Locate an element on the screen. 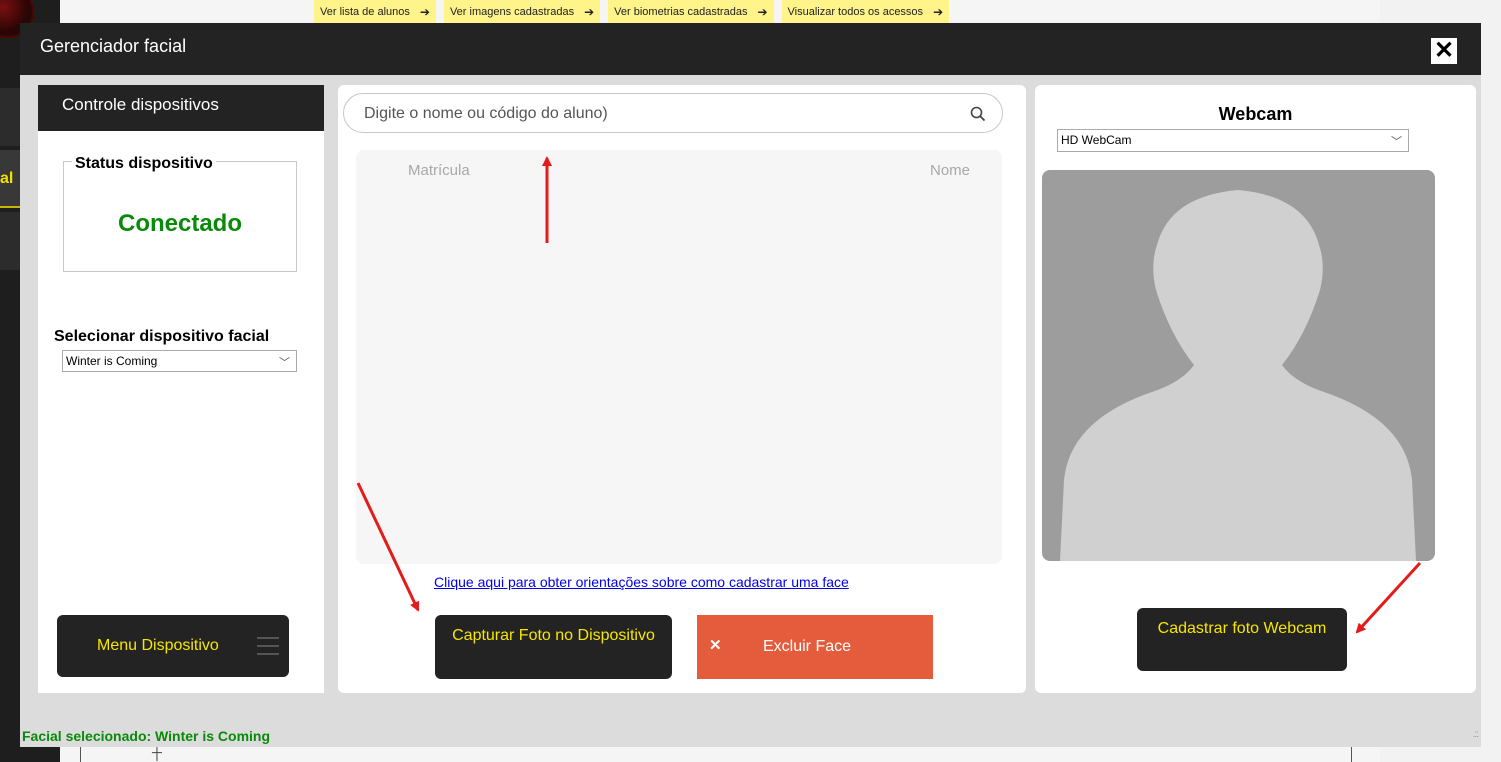  photo-preview is located at coordinates (1238, 365).